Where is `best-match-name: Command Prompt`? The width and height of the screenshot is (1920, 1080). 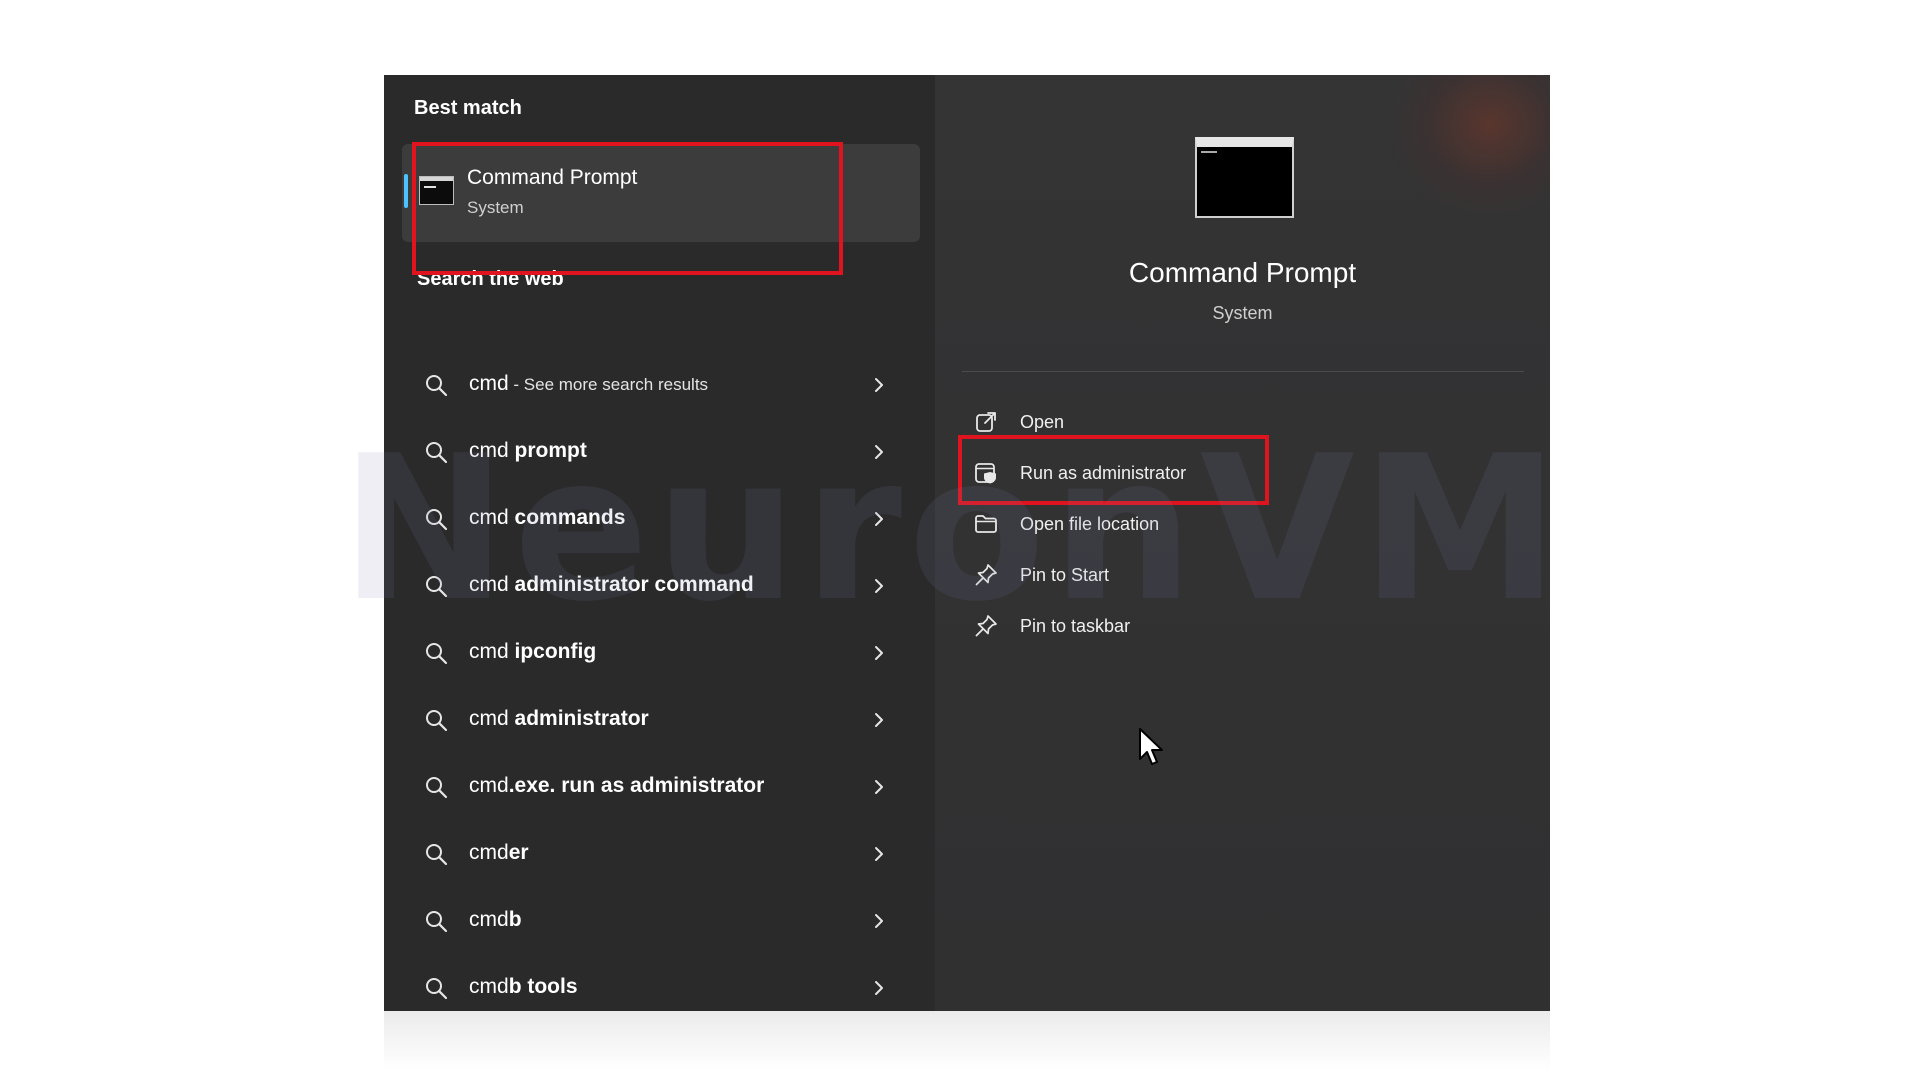 best-match-name: Command Prompt is located at coordinates (552, 177).